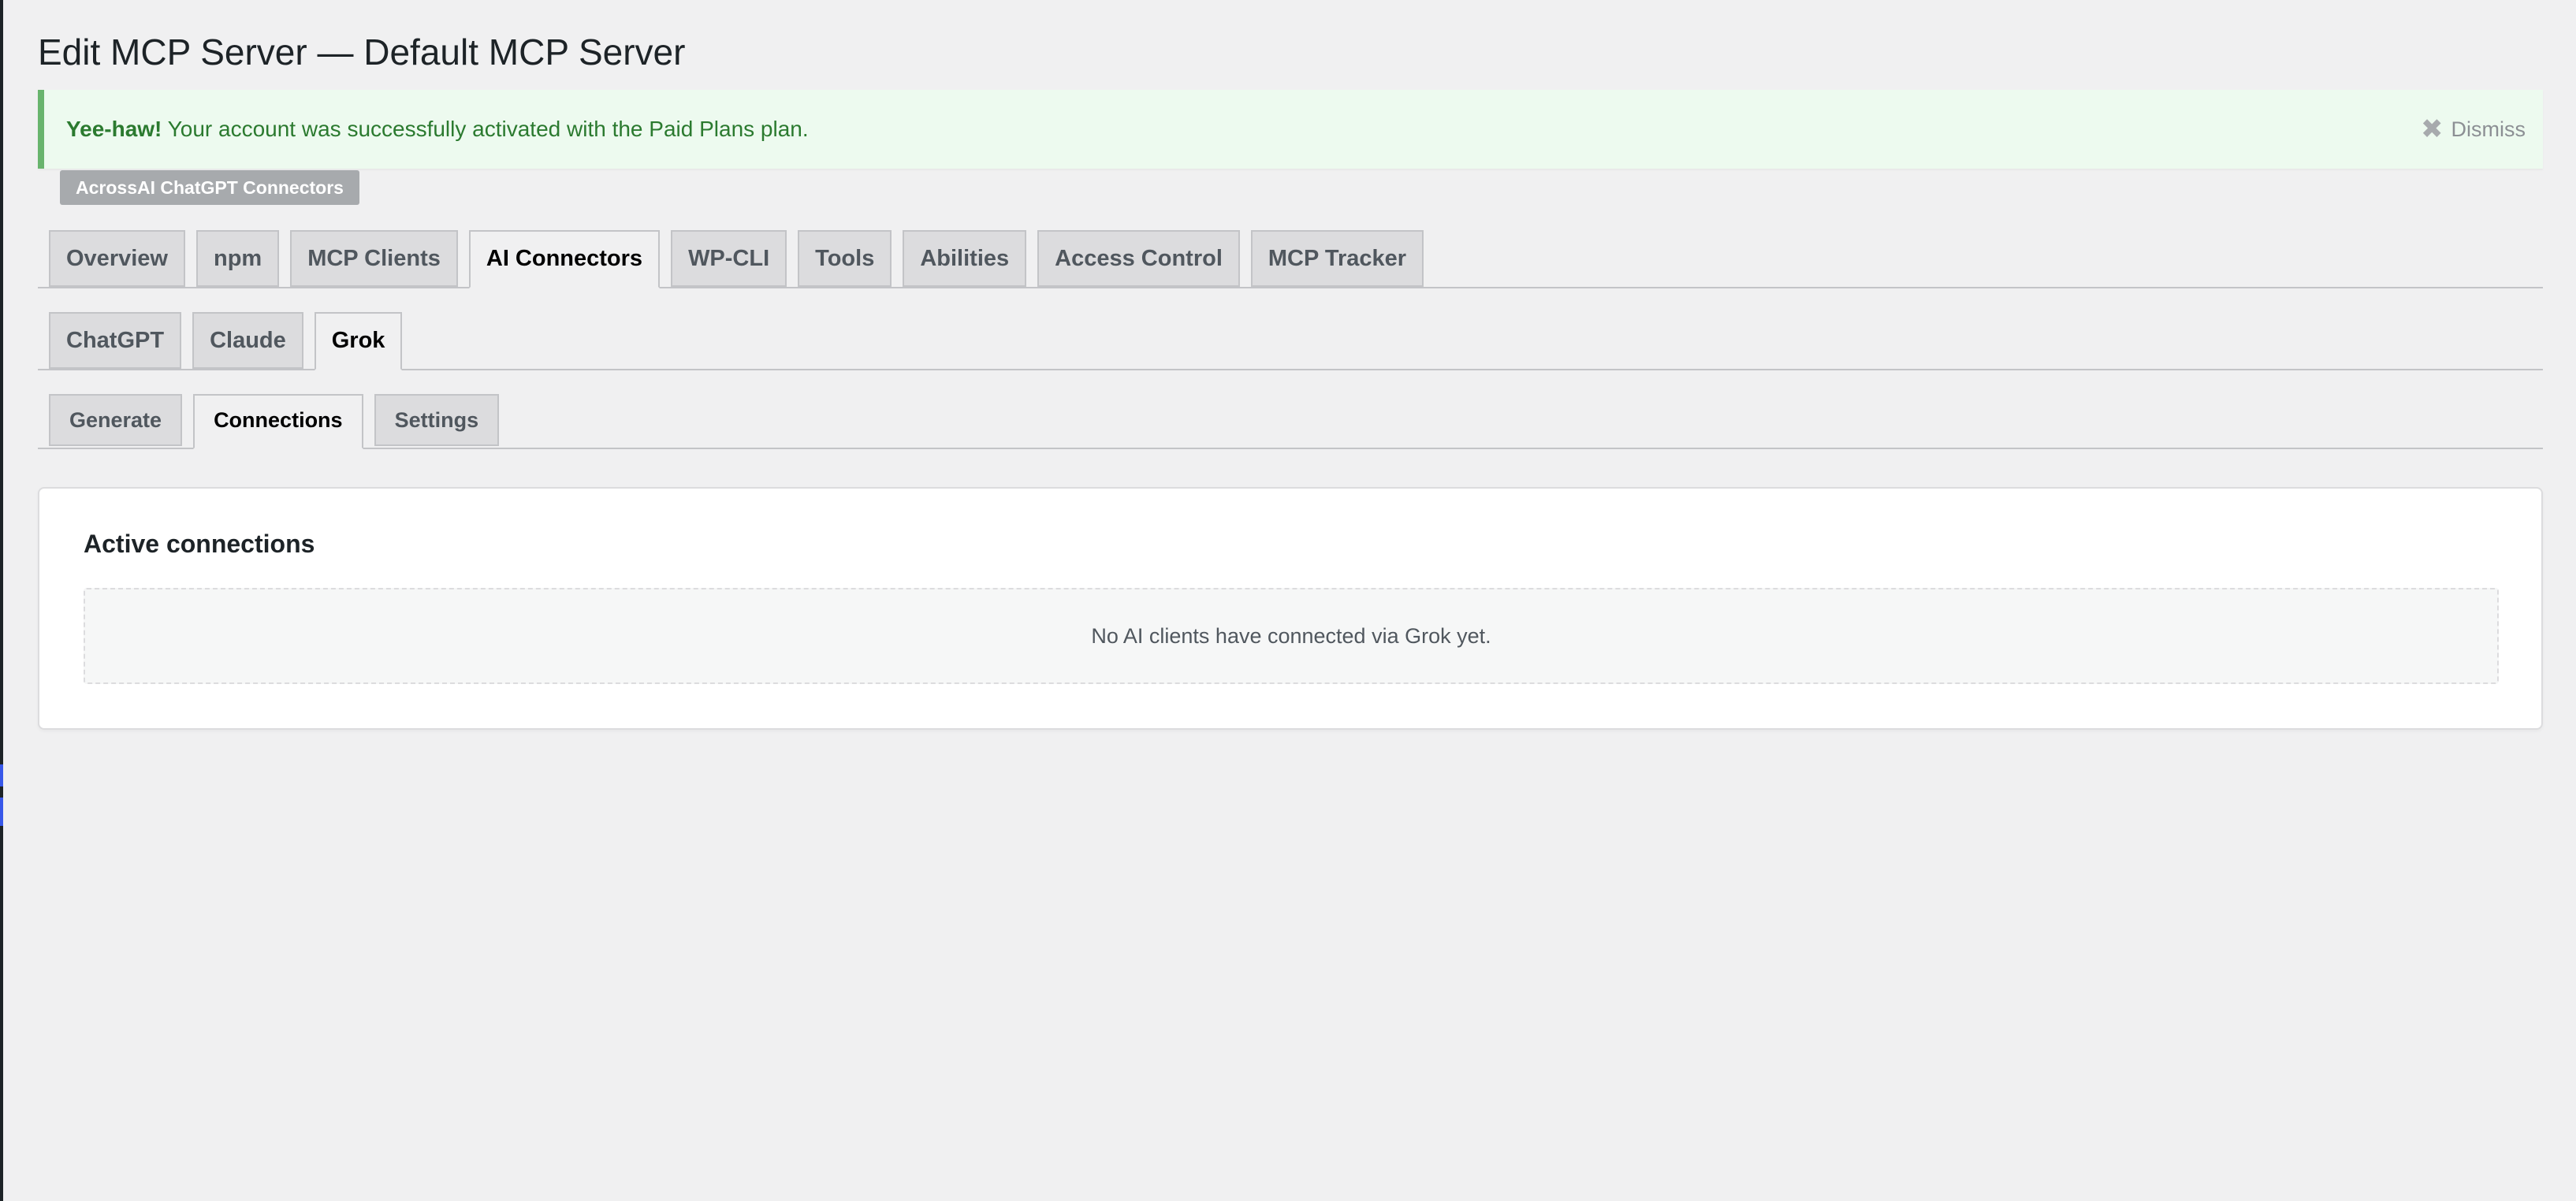  I want to click on tab-connections: Connections, so click(278, 421).